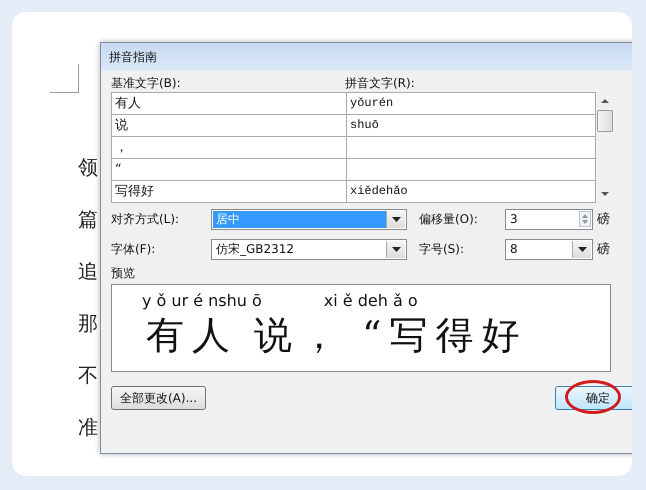 This screenshot has height=490, width=646. Describe the element at coordinates (202, 300) in the screenshot. I see `preview-pinyin: y ǒ ur é nshu ō` at that location.